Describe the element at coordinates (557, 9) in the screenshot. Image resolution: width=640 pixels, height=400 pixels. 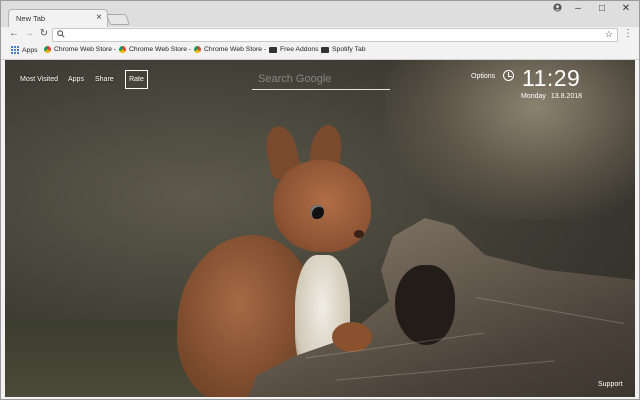
I see `user-icon` at that location.